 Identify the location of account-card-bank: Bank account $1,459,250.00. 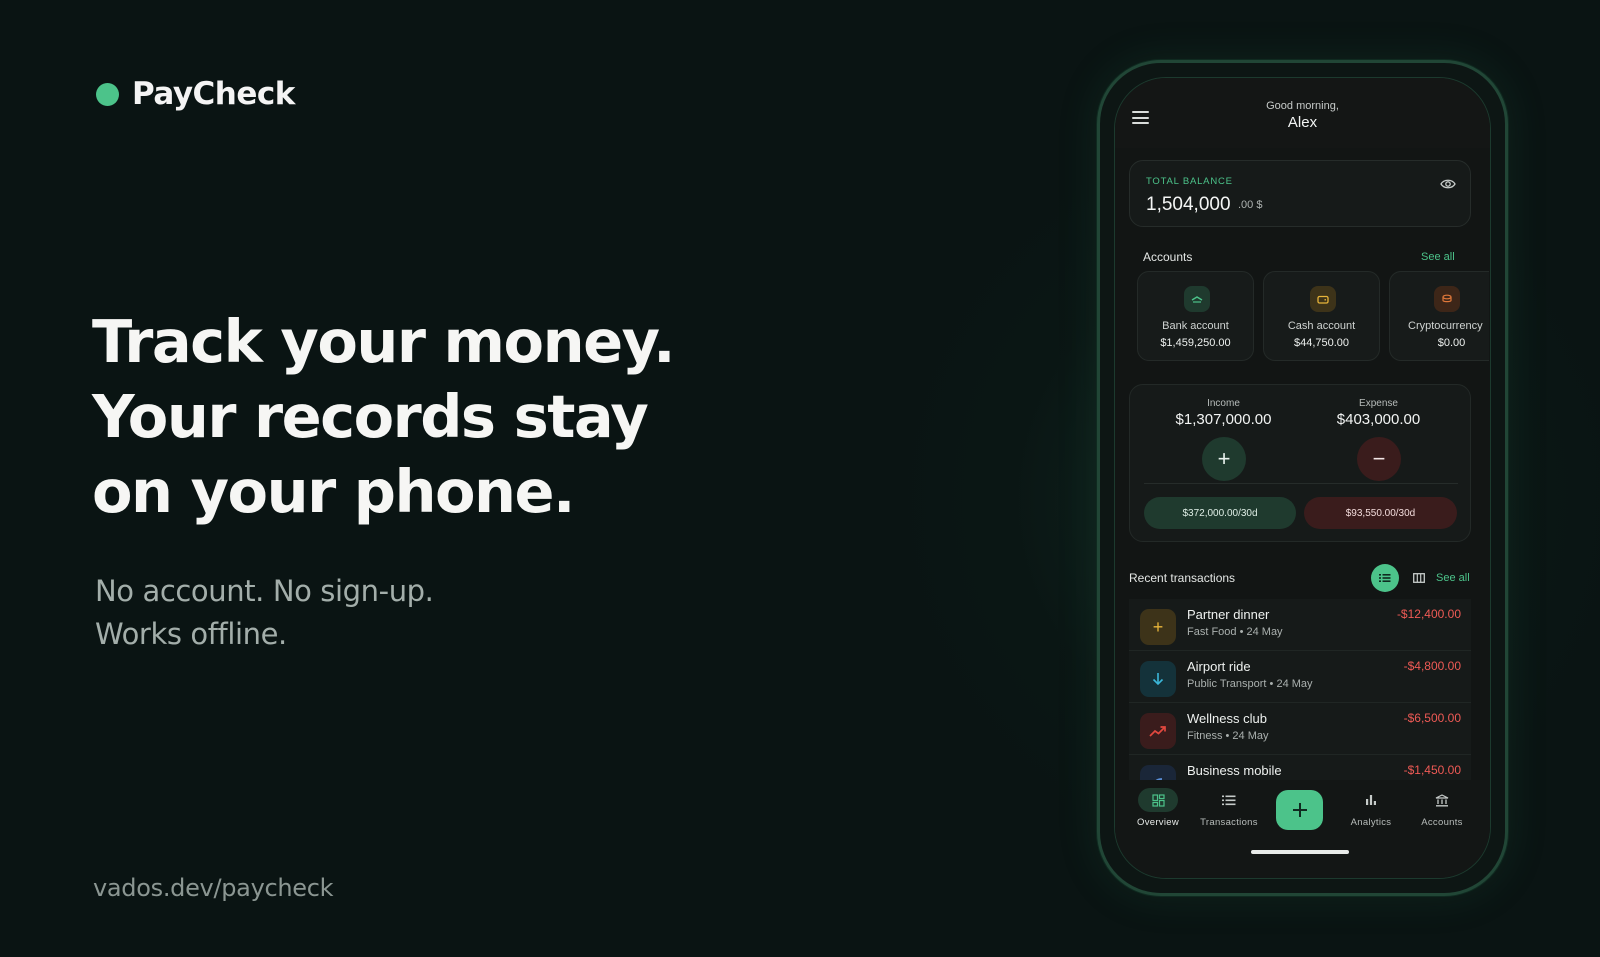
(1195, 316).